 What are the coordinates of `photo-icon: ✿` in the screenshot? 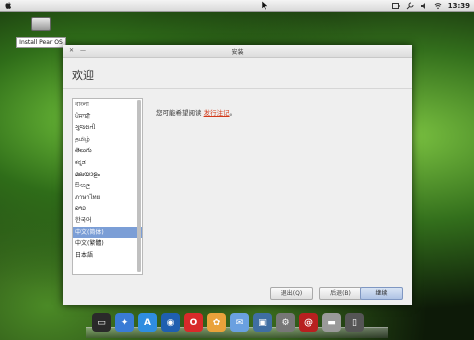 It's located at (216, 322).